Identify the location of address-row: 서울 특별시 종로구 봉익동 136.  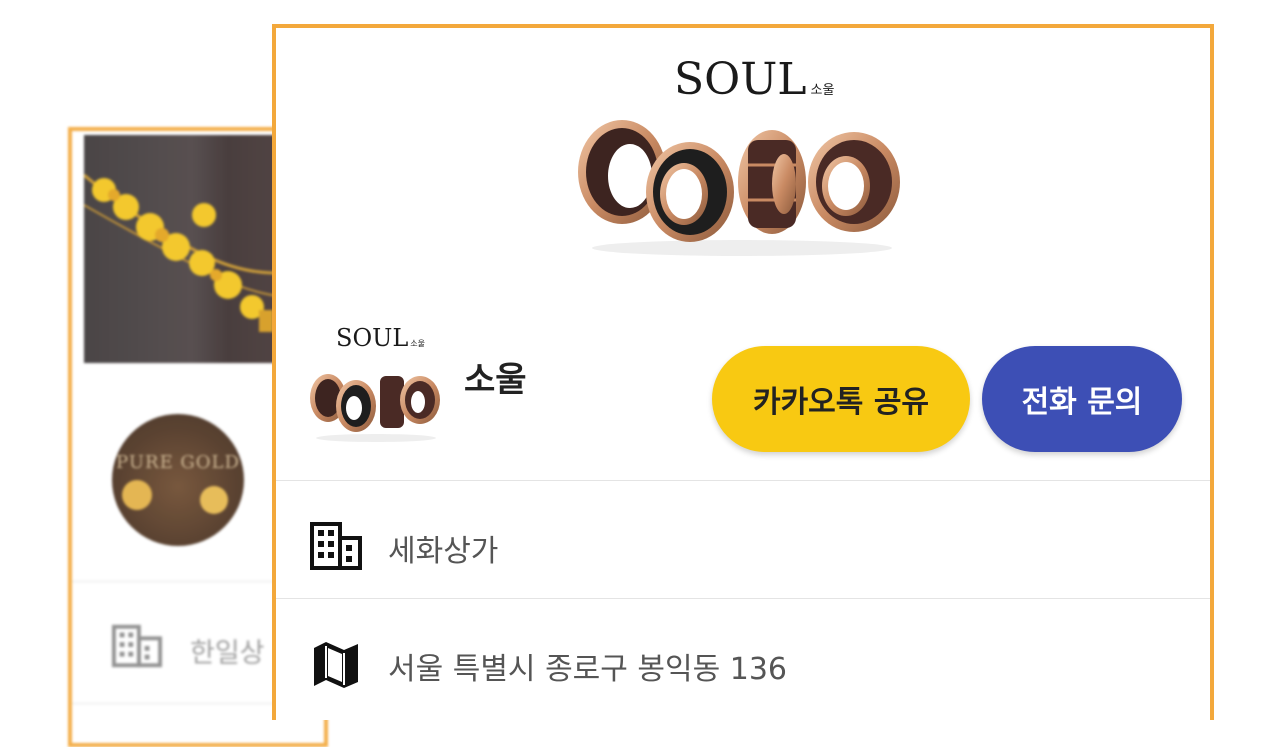
(743, 663).